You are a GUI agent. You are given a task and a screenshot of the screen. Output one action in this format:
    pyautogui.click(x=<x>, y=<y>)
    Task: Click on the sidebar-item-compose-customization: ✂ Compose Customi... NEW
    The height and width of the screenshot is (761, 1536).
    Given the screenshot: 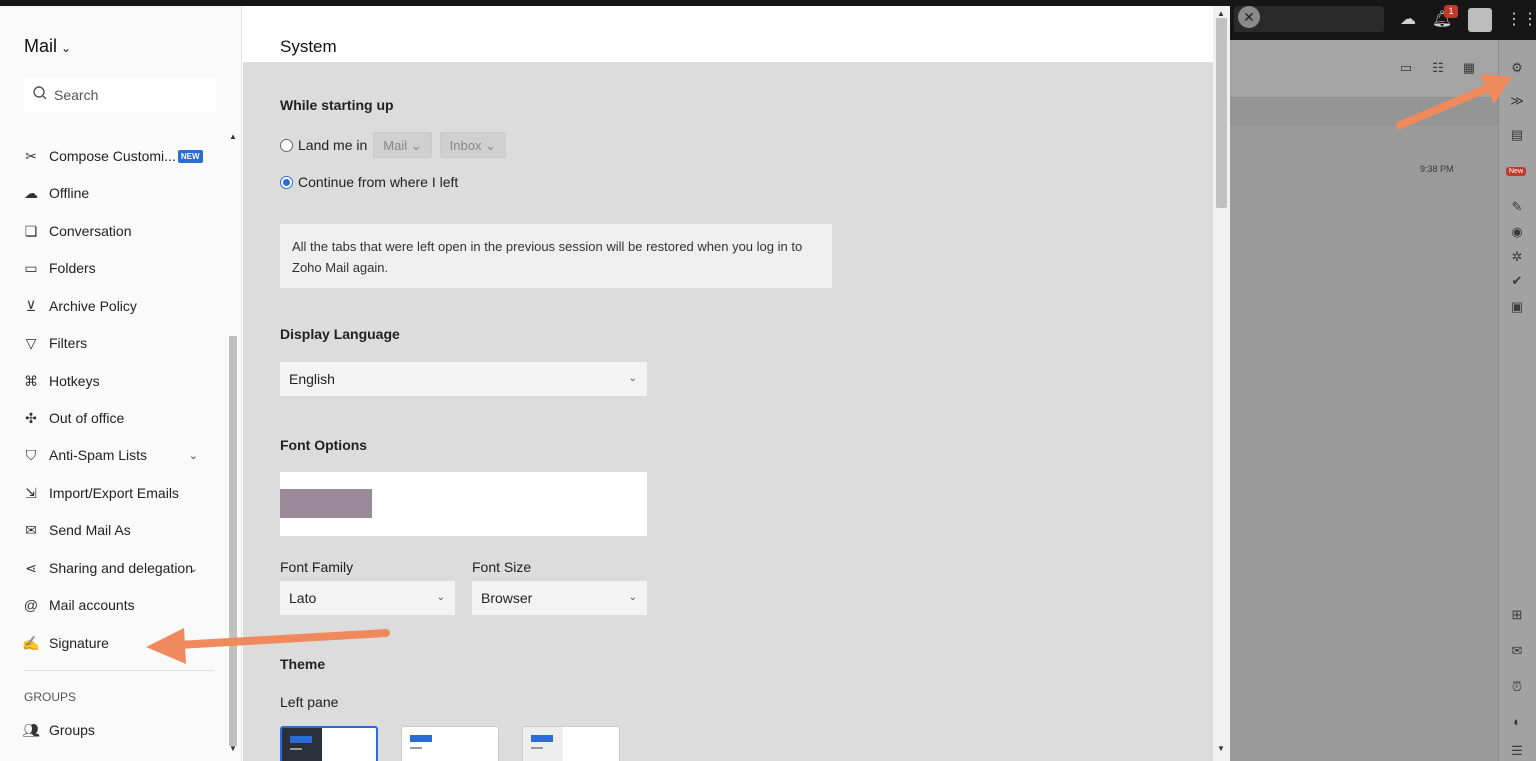 What is the action you would take?
    pyautogui.click(x=115, y=156)
    